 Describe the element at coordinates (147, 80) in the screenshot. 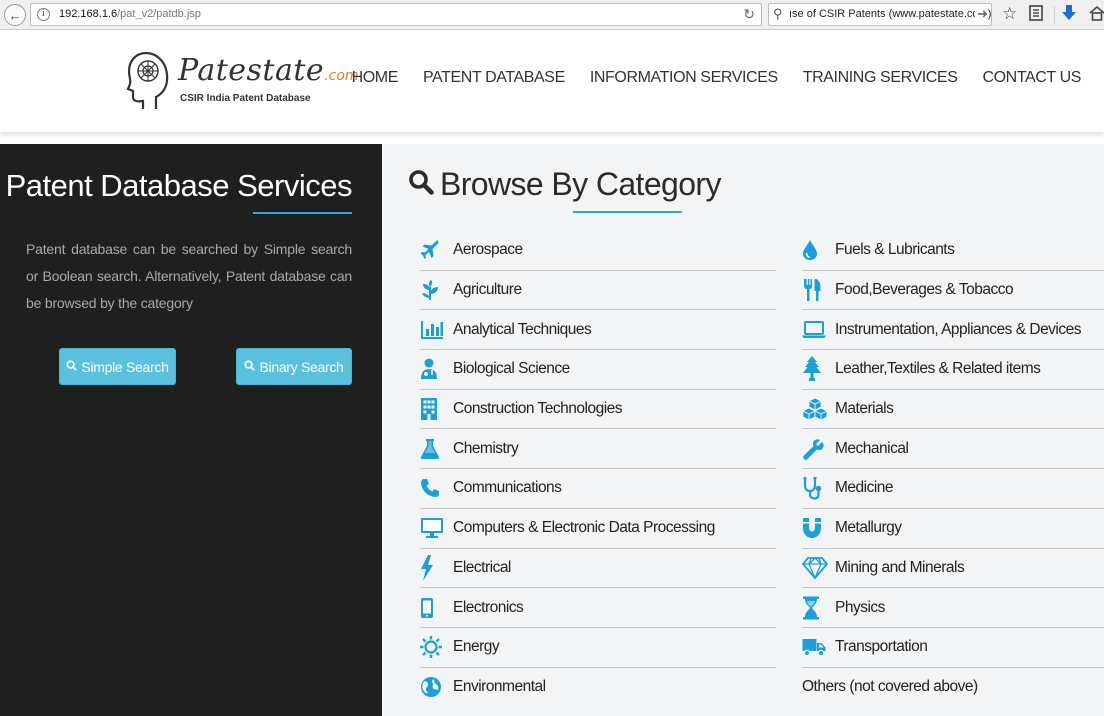

I see `logo-head-icon` at that location.